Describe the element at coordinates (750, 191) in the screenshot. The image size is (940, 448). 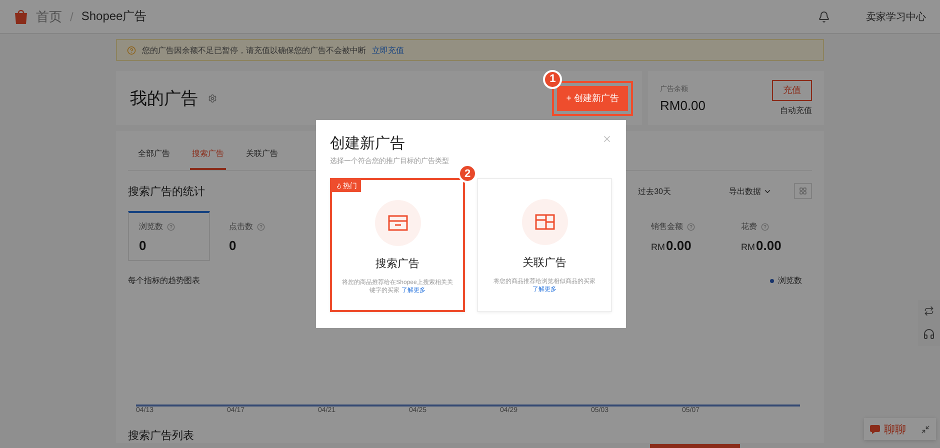
I see `export-dropdown: 导出数据` at that location.